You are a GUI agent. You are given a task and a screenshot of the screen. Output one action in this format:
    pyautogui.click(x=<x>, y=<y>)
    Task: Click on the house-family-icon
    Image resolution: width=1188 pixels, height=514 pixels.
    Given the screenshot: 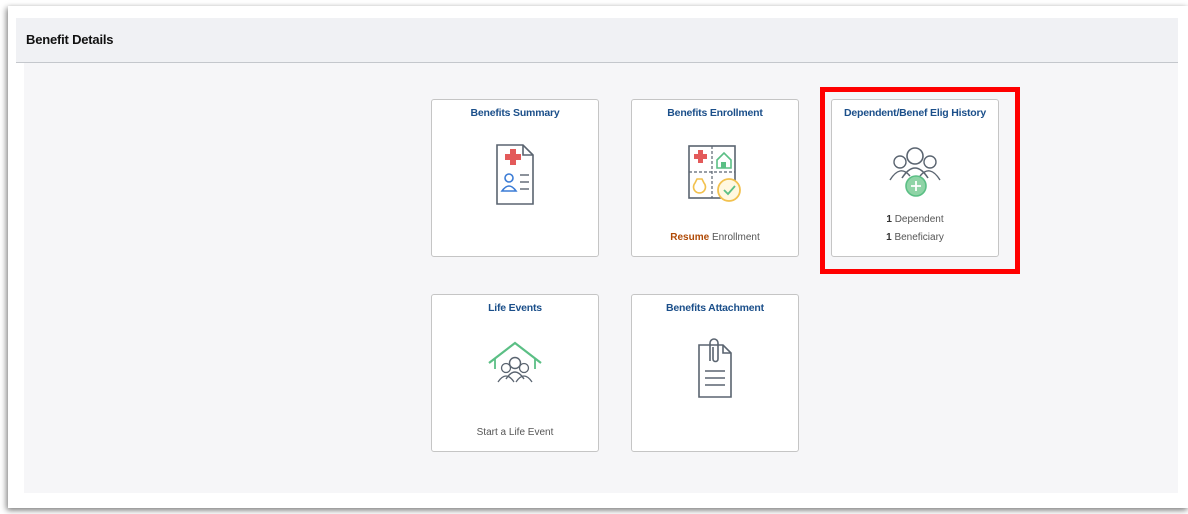 What is the action you would take?
    pyautogui.click(x=515, y=370)
    